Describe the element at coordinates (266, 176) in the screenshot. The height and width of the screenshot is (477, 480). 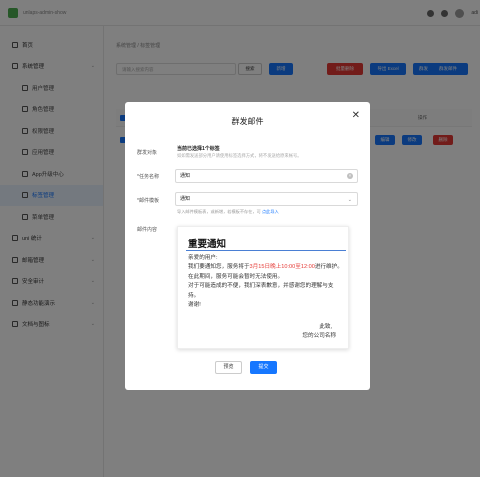
I see `task-name-input: 通知 ×` at that location.